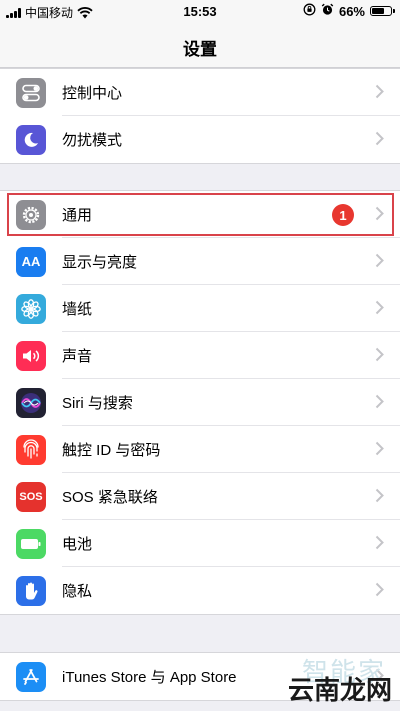 This screenshot has width=400, height=711. I want to click on settings-row-label: 触控 ID 与密码, so click(111, 450).